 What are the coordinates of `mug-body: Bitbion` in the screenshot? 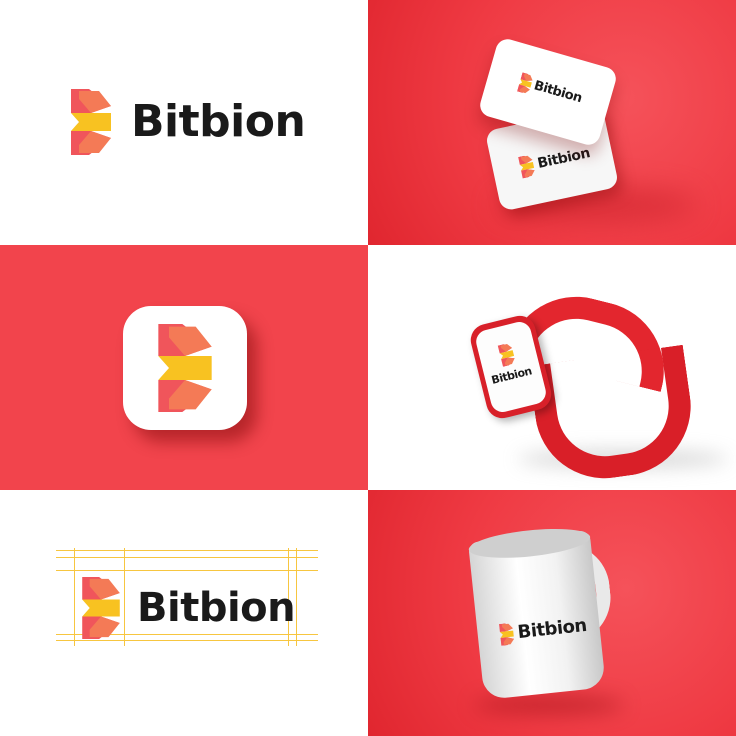 It's located at (536, 612).